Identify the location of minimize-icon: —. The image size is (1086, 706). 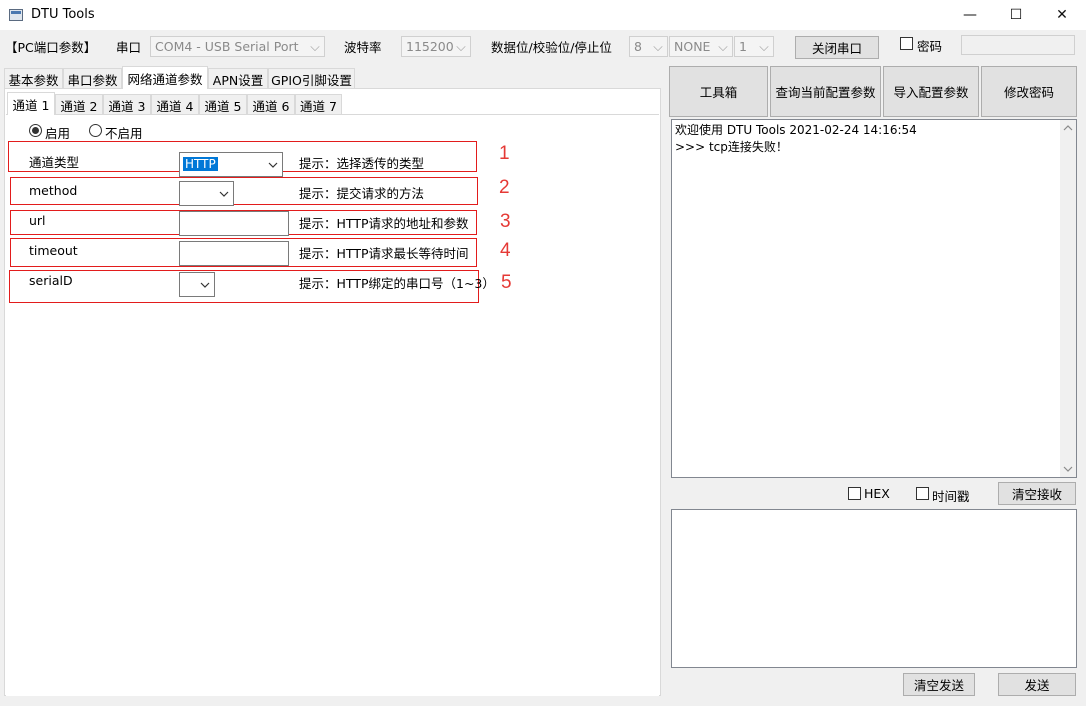
(970, 15).